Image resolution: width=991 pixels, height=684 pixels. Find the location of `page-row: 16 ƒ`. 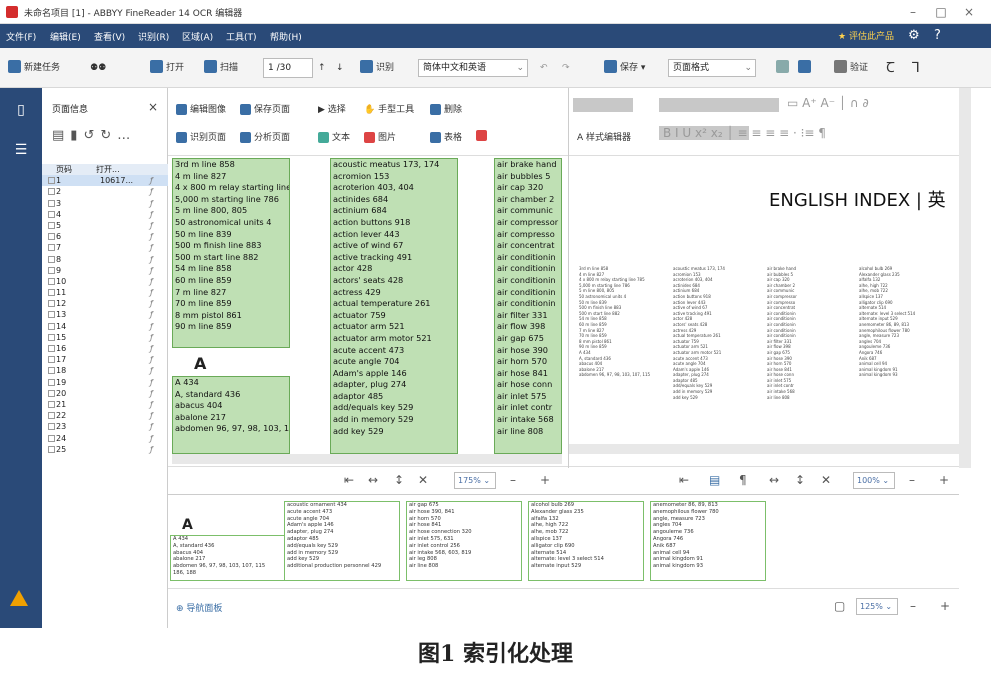

page-row: 16 ƒ is located at coordinates (105, 348).